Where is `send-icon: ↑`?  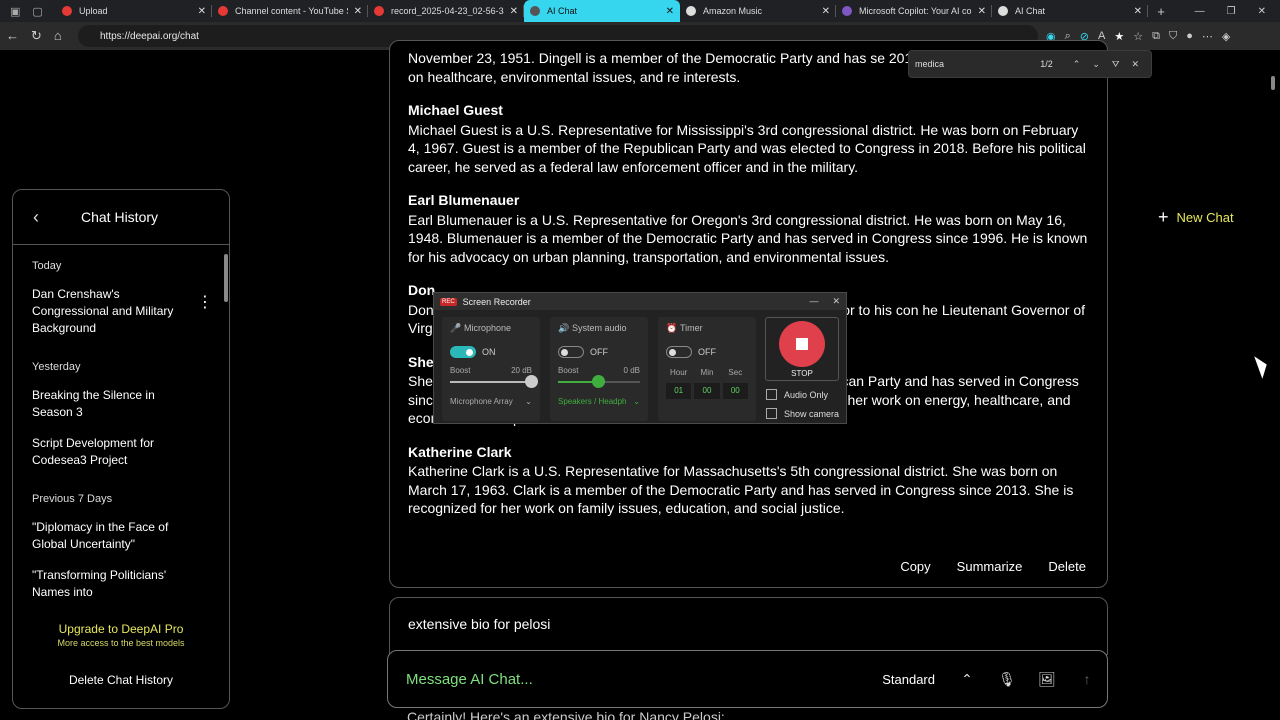
send-icon: ↑ is located at coordinates (1087, 679).